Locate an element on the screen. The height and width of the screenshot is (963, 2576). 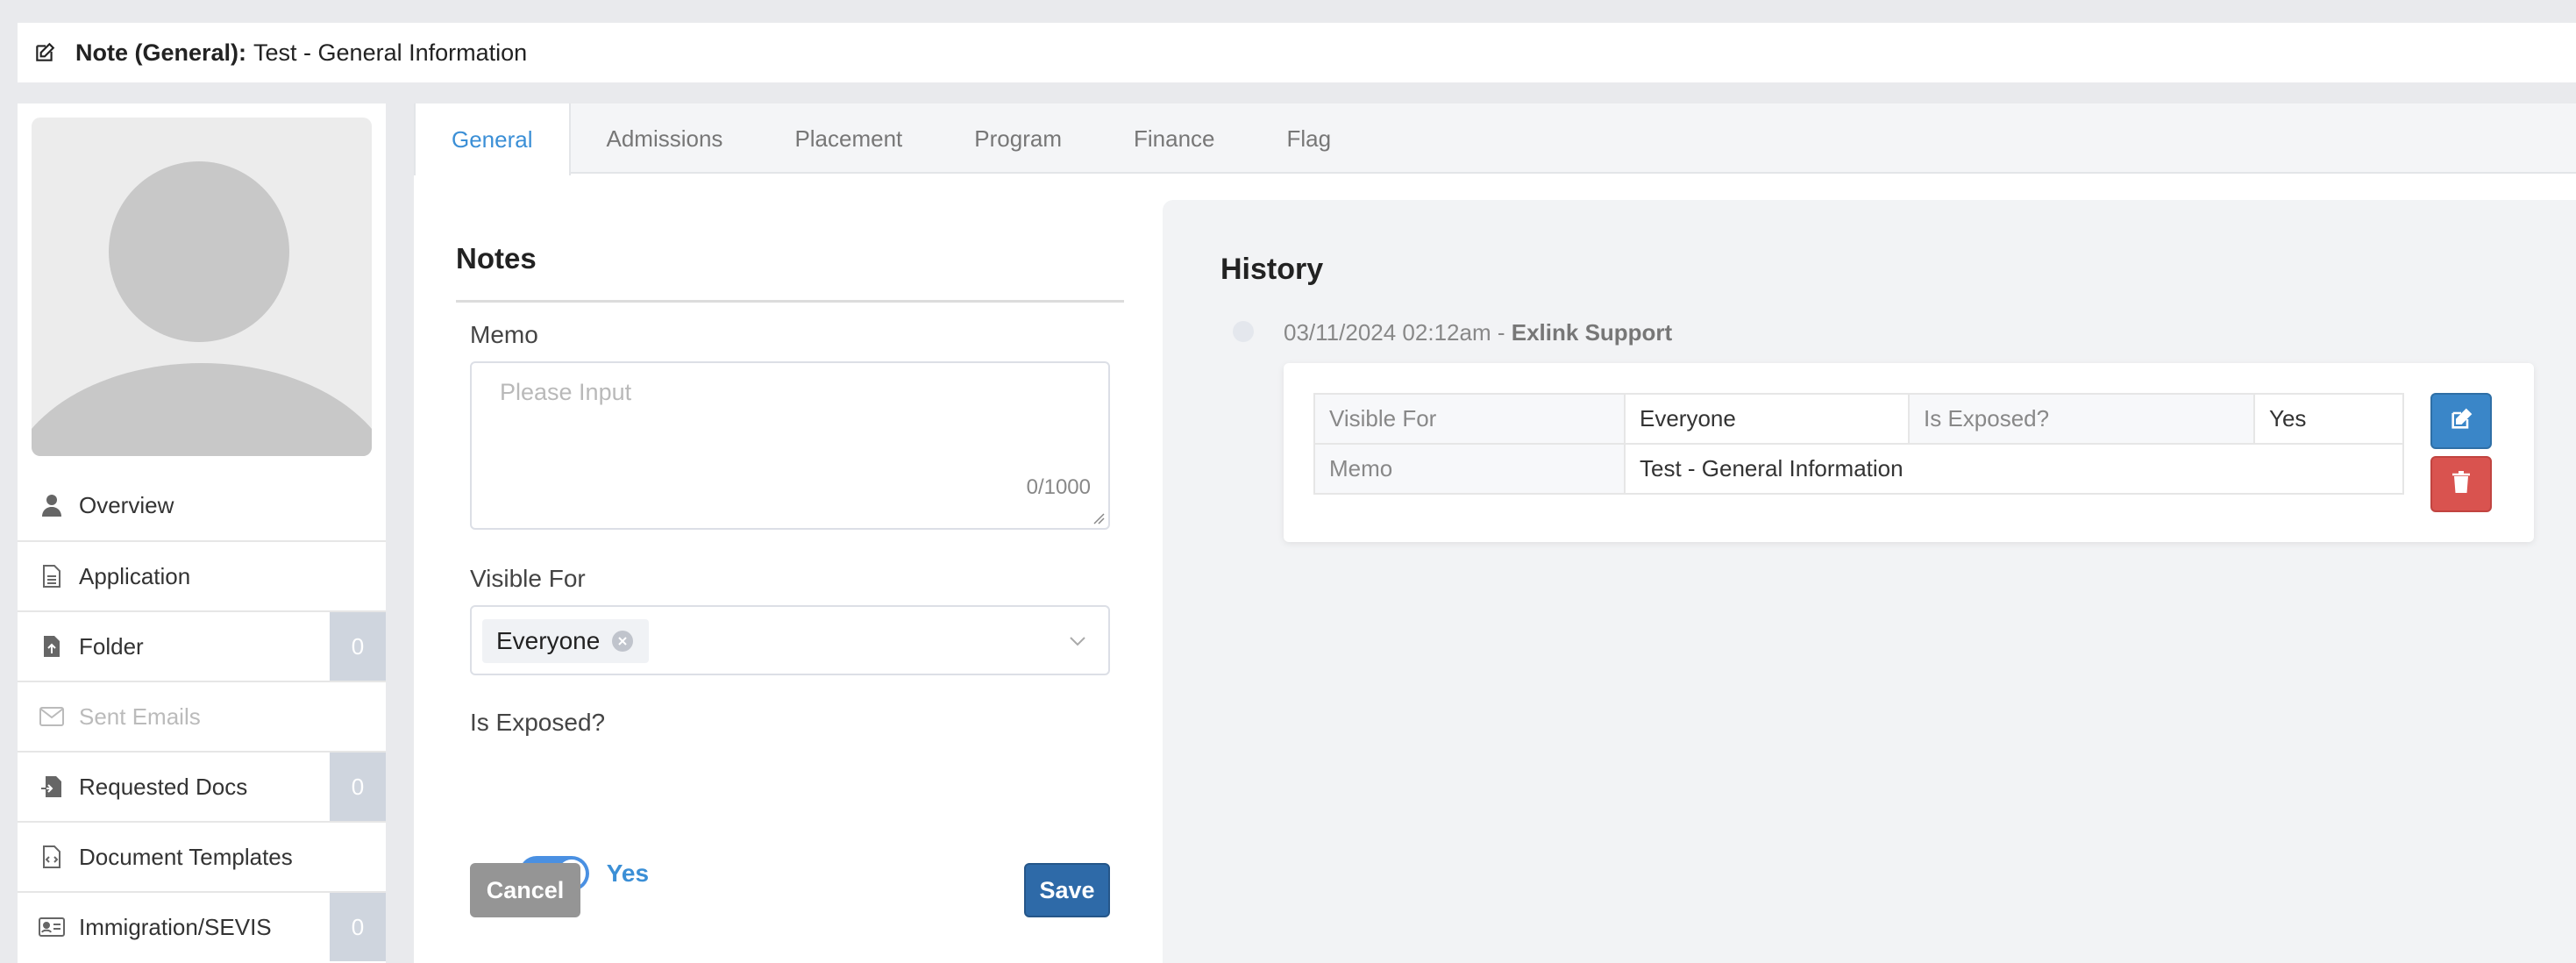
switch-on-label: Yes is located at coordinates (628, 874).